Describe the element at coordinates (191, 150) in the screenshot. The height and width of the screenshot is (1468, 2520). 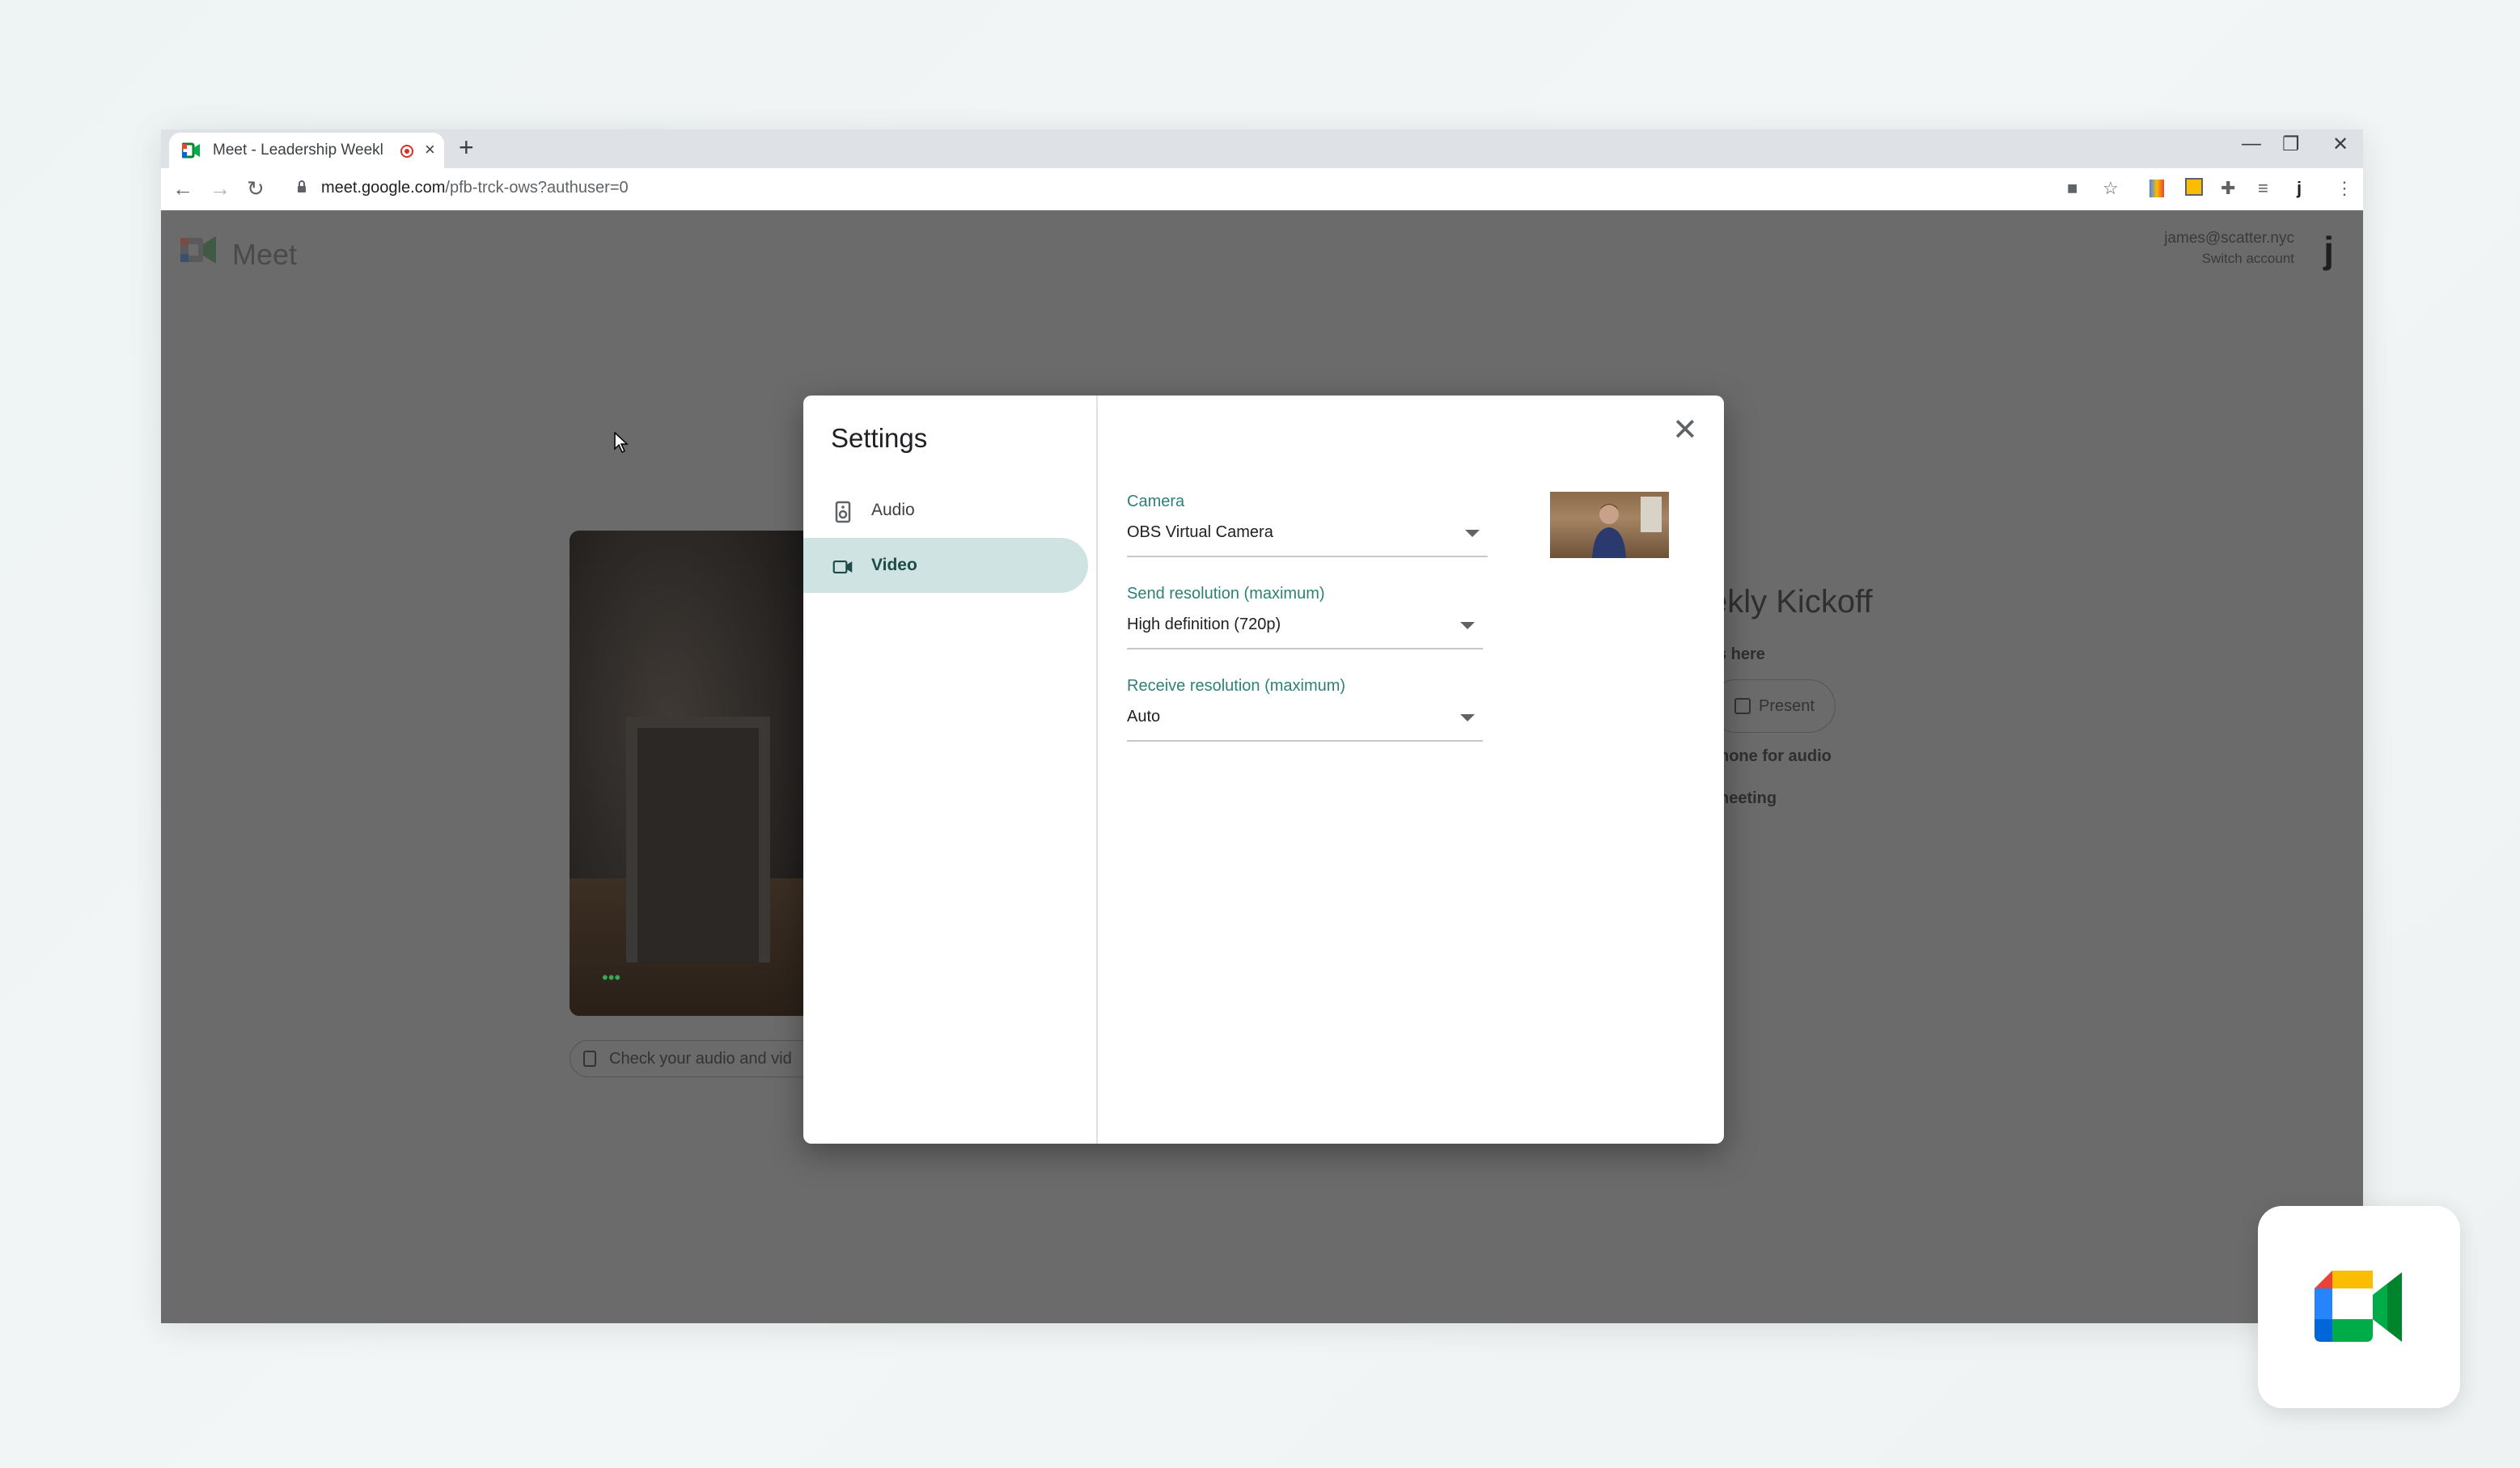
I see `meet-favicon-icon` at that location.